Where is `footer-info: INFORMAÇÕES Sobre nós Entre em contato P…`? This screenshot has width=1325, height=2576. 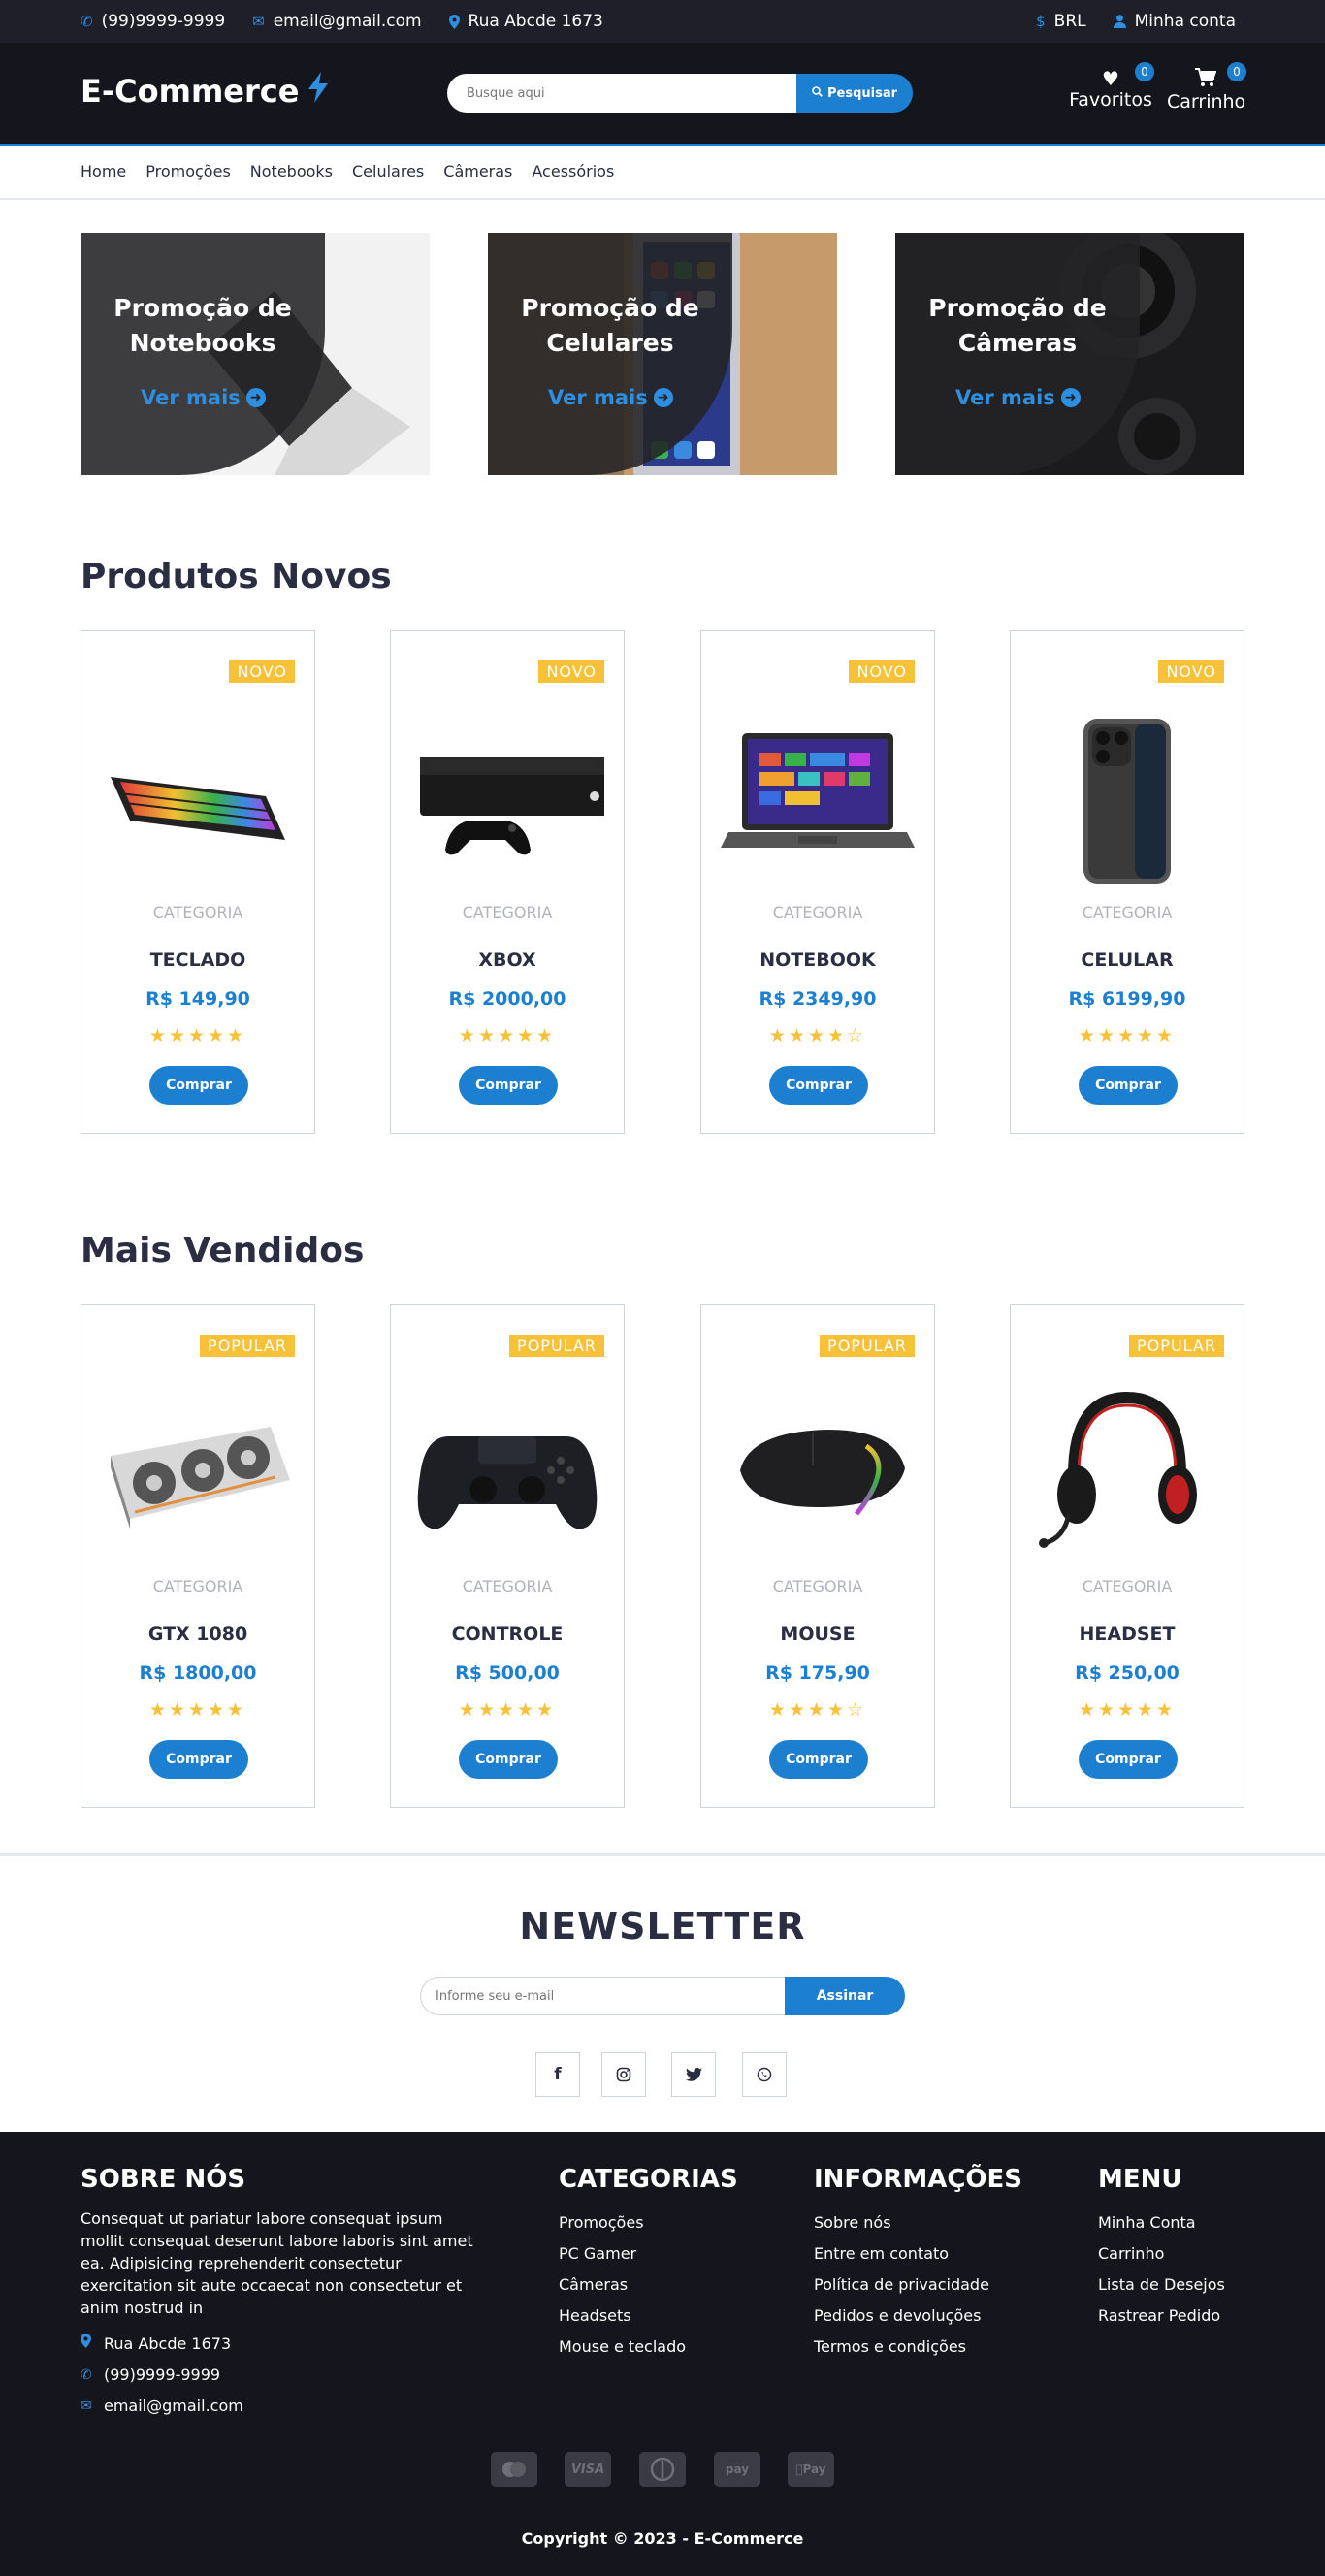
footer-info: INFORMAÇÕES Sobre nós Entre em contato P… is located at coordinates (918, 2264).